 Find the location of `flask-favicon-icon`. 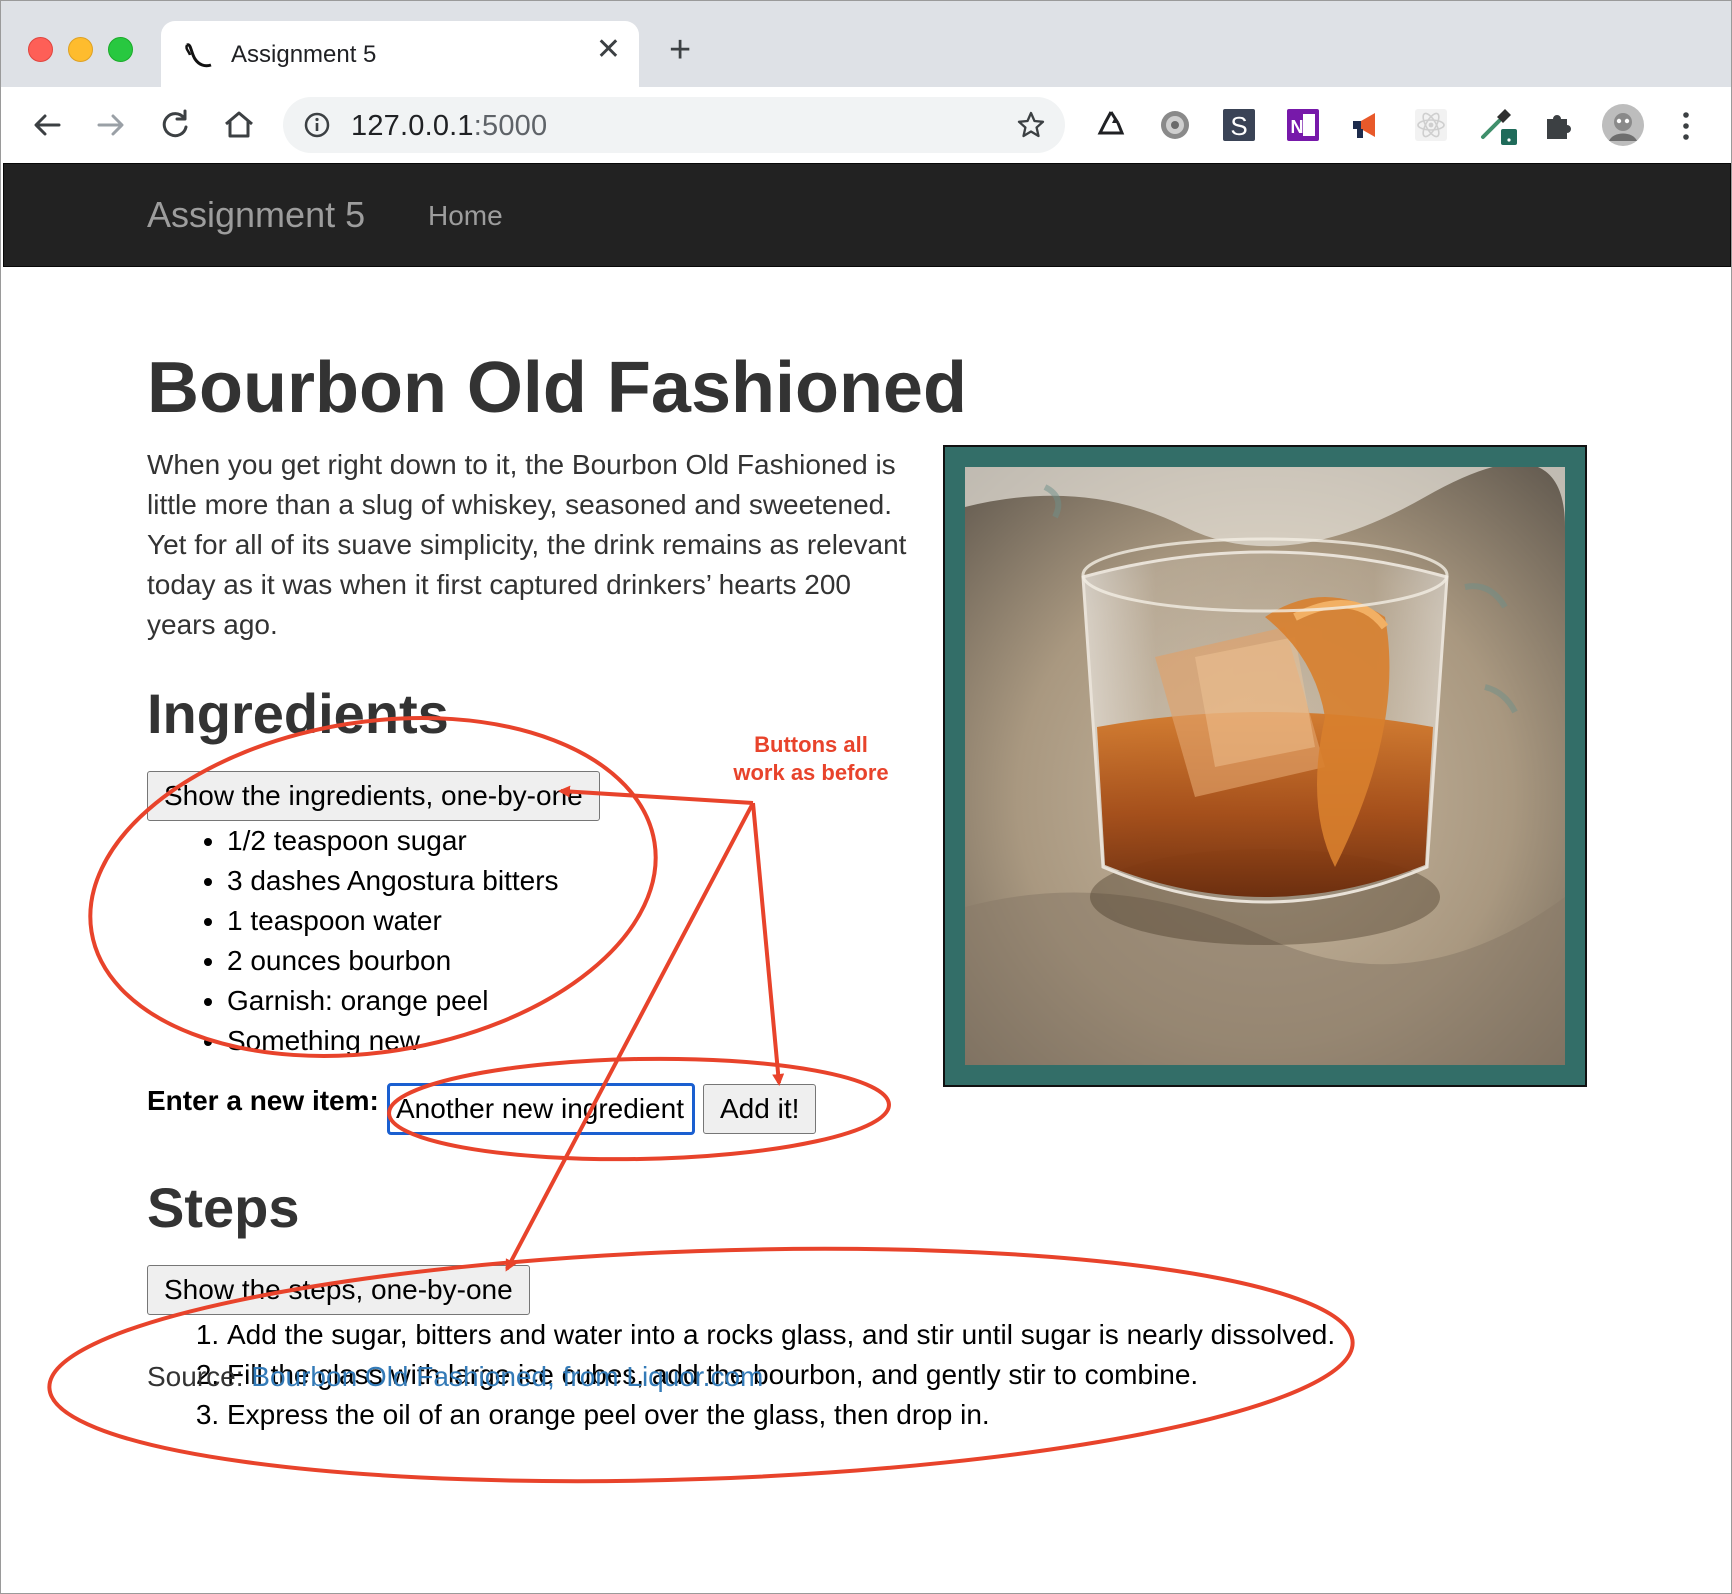

flask-favicon-icon is located at coordinates (198, 55).